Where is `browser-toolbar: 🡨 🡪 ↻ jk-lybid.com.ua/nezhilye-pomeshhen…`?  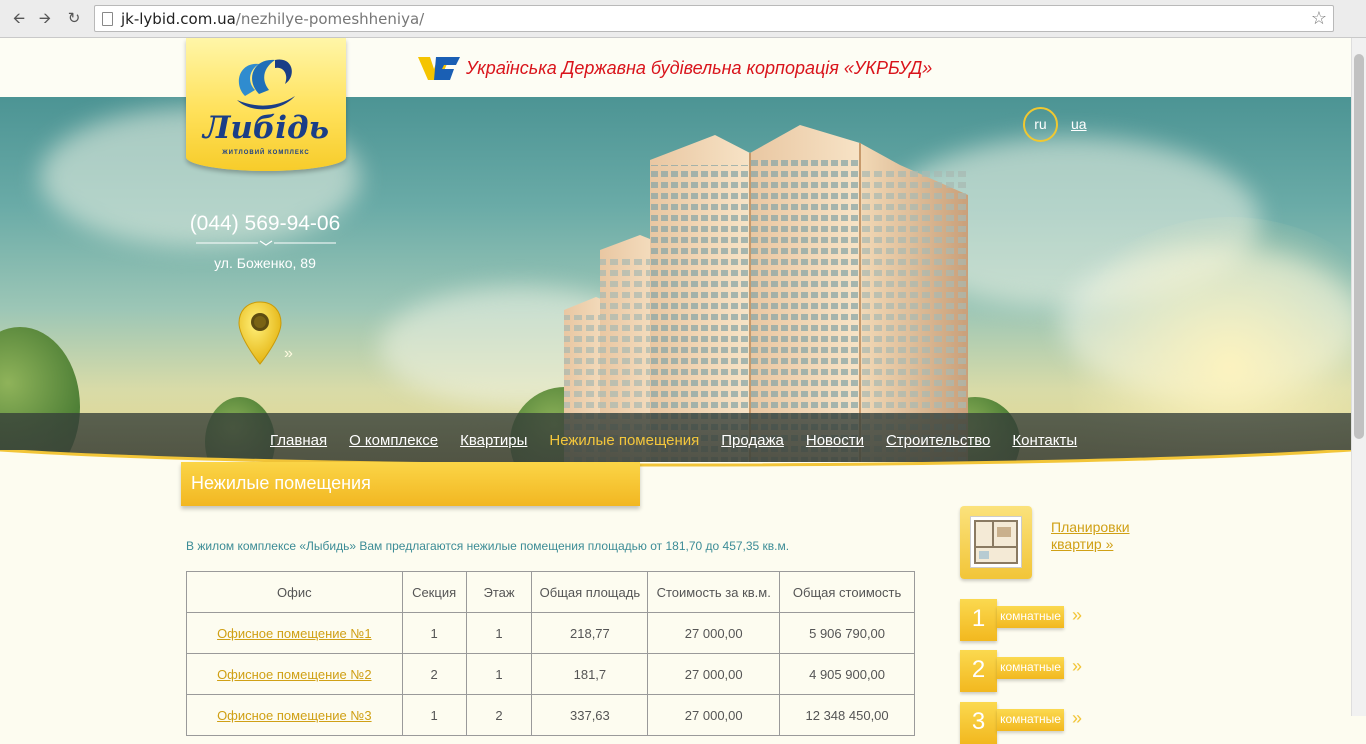
browser-toolbar: 🡨 🡪 ↻ jk-lybid.com.ua/nezhilye-pomeshhen… is located at coordinates (683, 19).